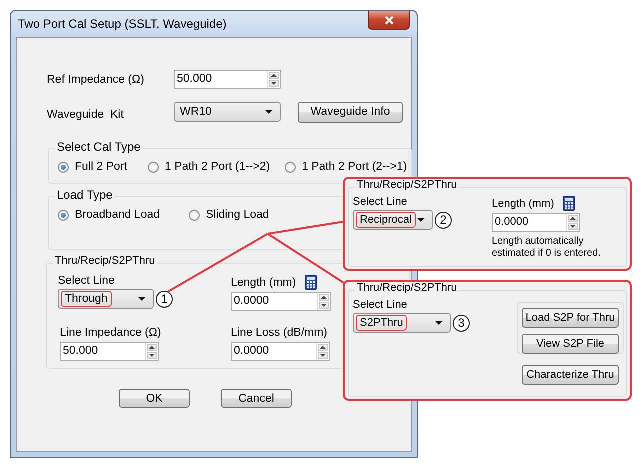  I want to click on close-icon, so click(389, 20).